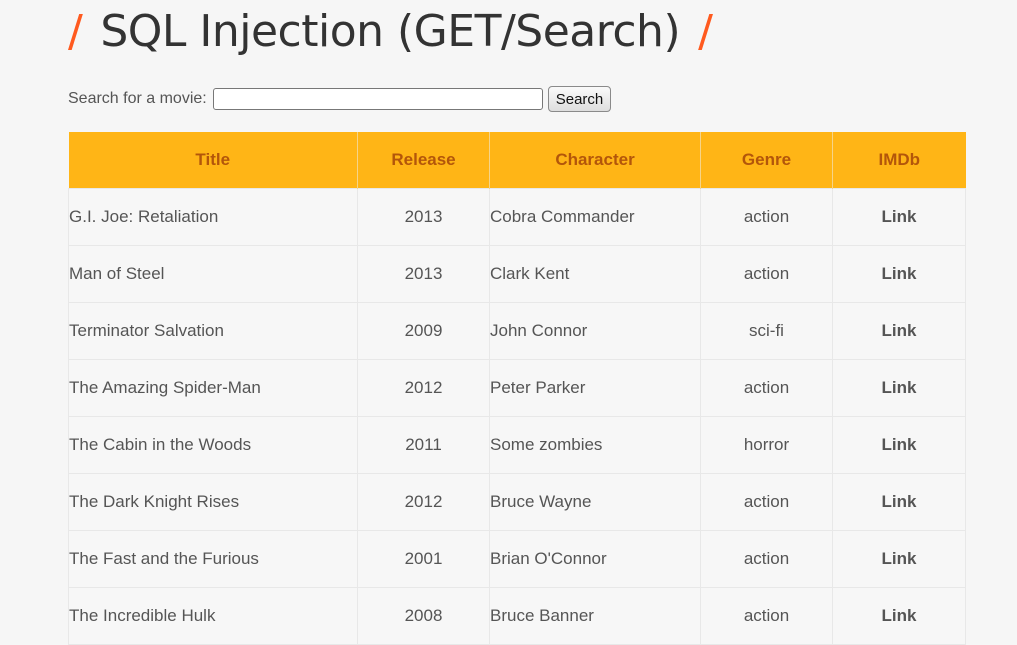  I want to click on cell-character: Clark Kent, so click(595, 274).